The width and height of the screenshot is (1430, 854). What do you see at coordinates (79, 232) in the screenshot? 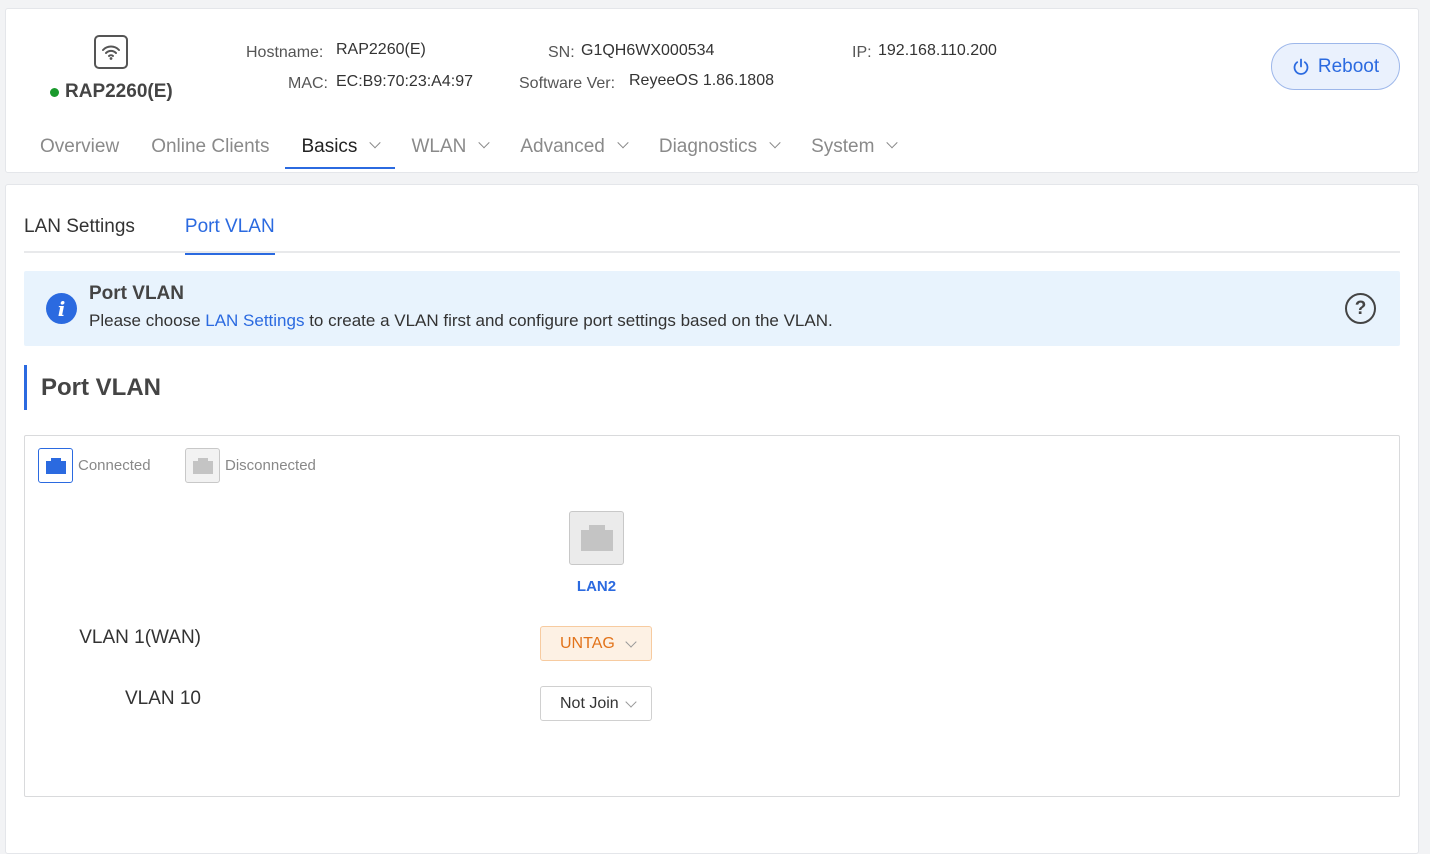
I see `tab-lan-settings: LAN Settings` at bounding box center [79, 232].